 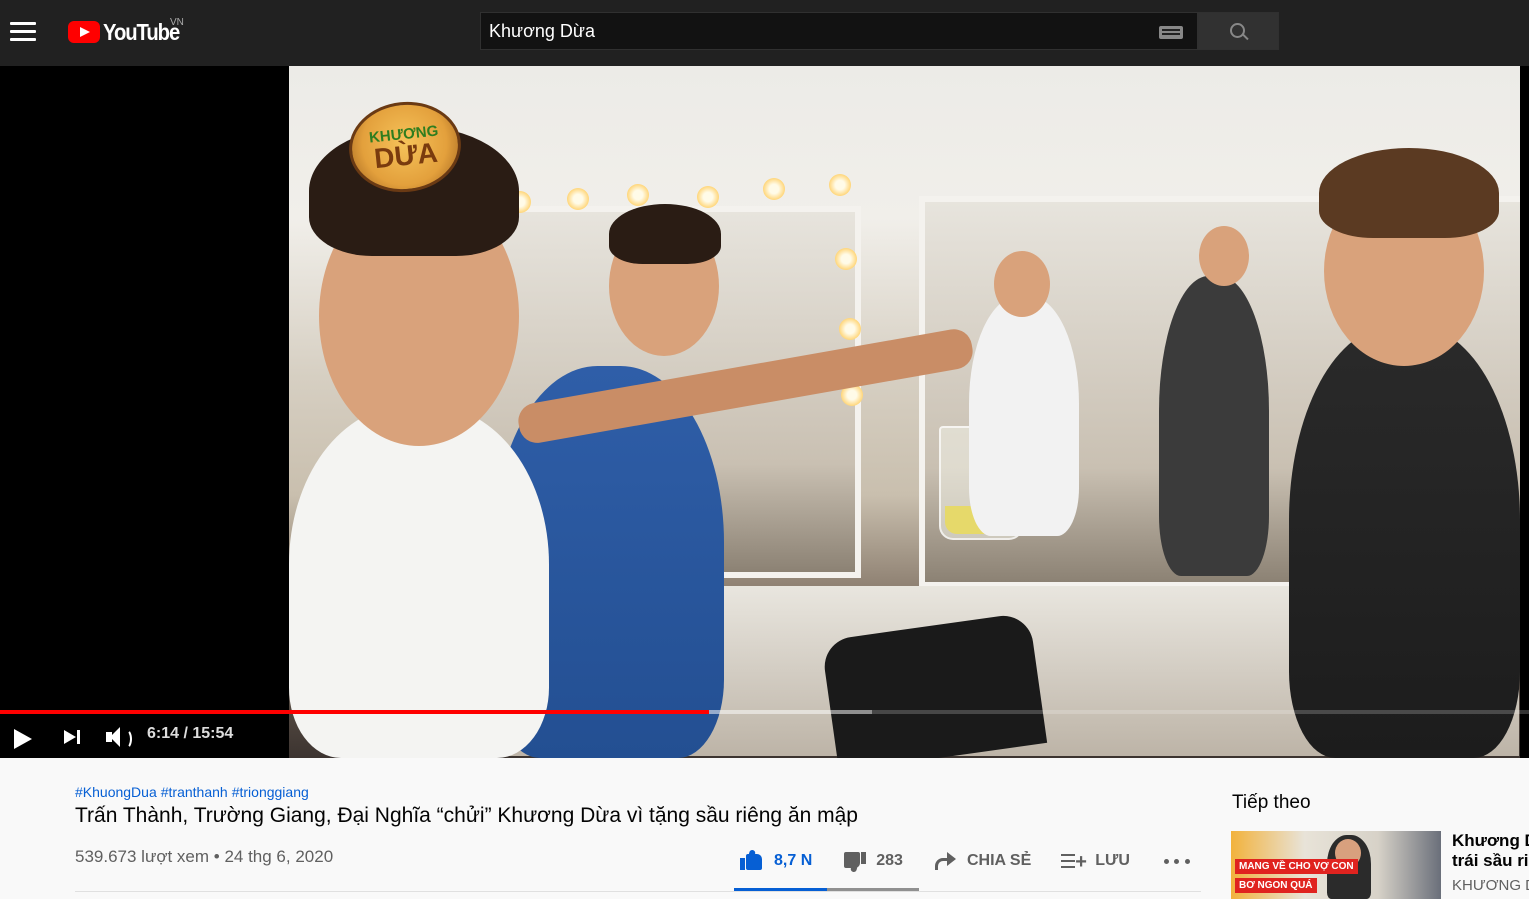 What do you see at coordinates (116, 792) in the screenshot?
I see `hashtag-link: #KhuongDua` at bounding box center [116, 792].